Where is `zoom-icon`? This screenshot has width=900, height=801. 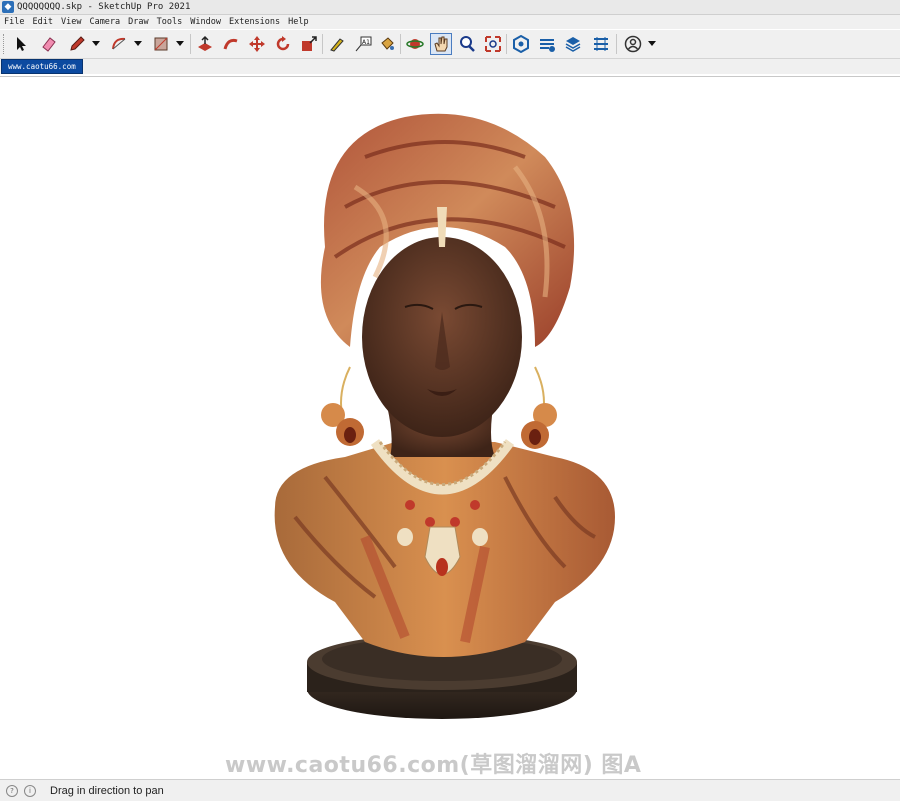 zoom-icon is located at coordinates (467, 44).